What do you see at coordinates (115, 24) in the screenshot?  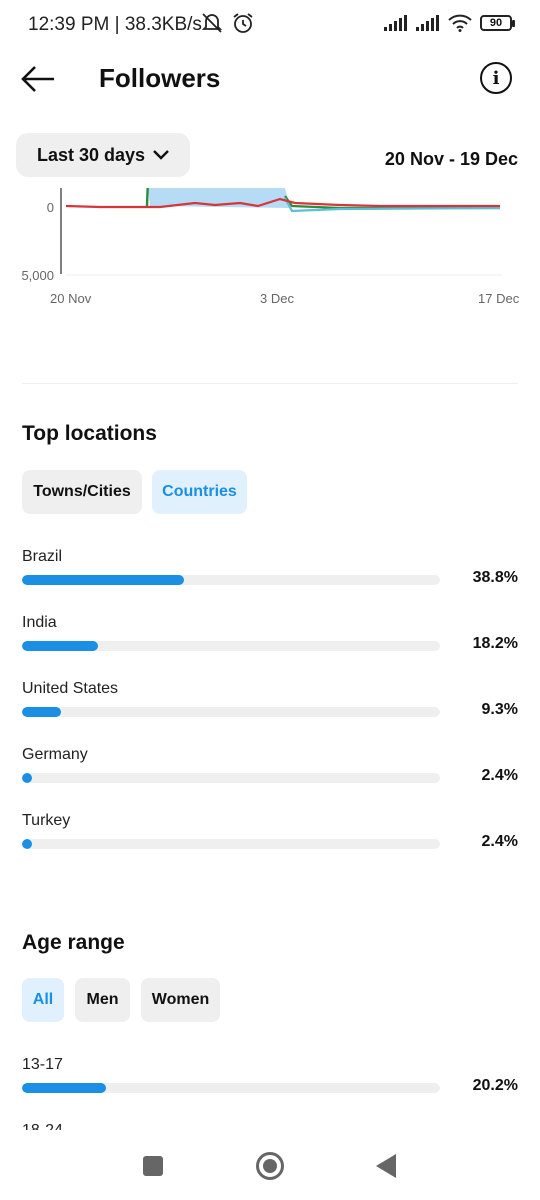 I see `status-time: 12:39 PM | 38.3KB/s` at bounding box center [115, 24].